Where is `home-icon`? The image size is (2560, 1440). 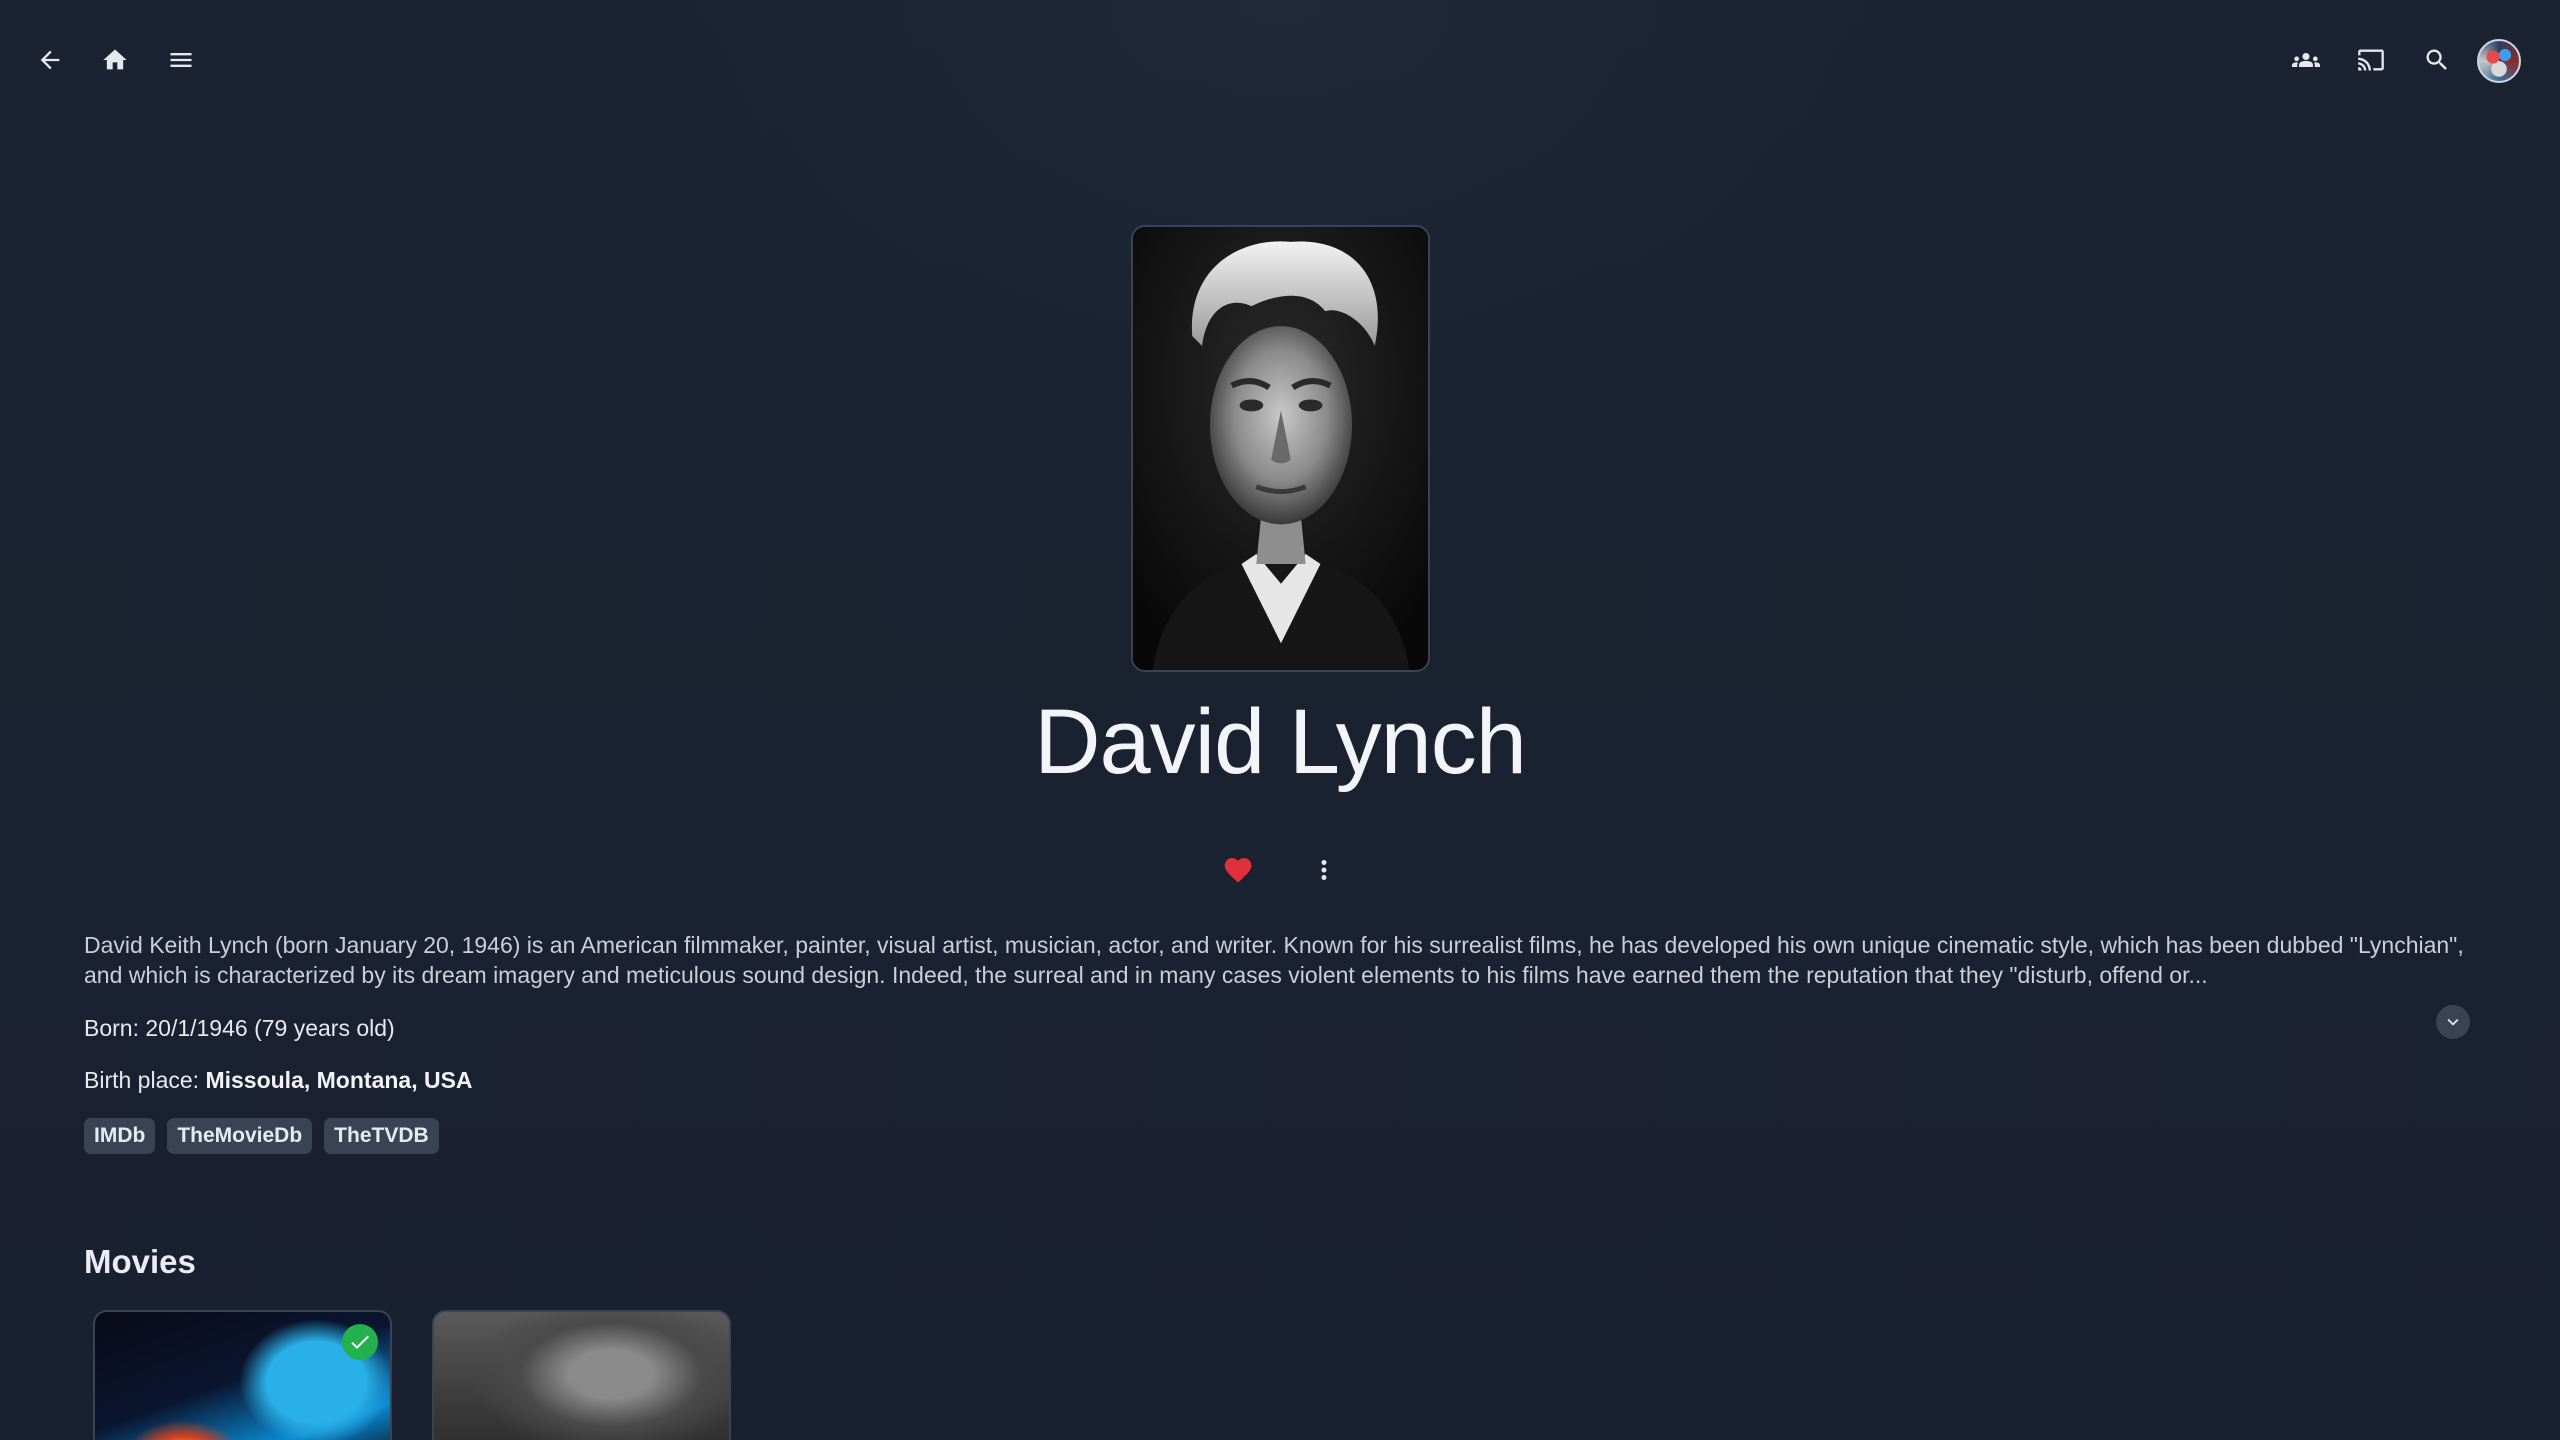
home-icon is located at coordinates (115, 59).